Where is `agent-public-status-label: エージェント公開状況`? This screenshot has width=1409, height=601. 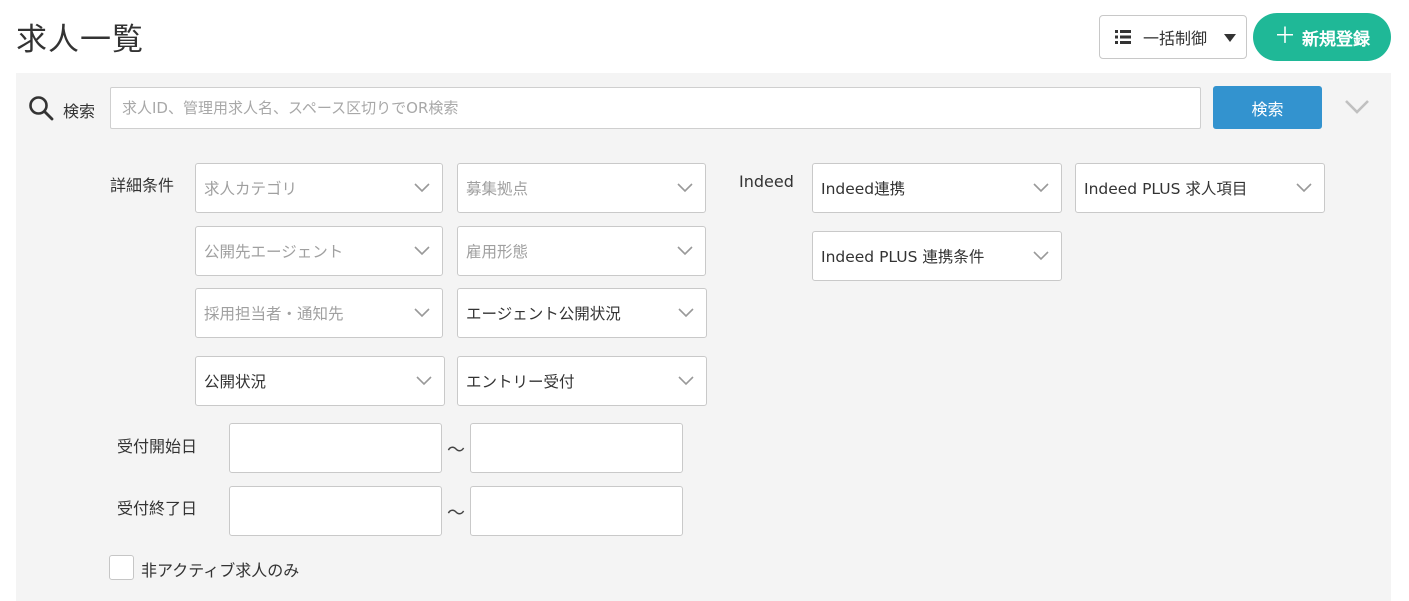
agent-public-status-label: エージェント公開状況 is located at coordinates (543, 314).